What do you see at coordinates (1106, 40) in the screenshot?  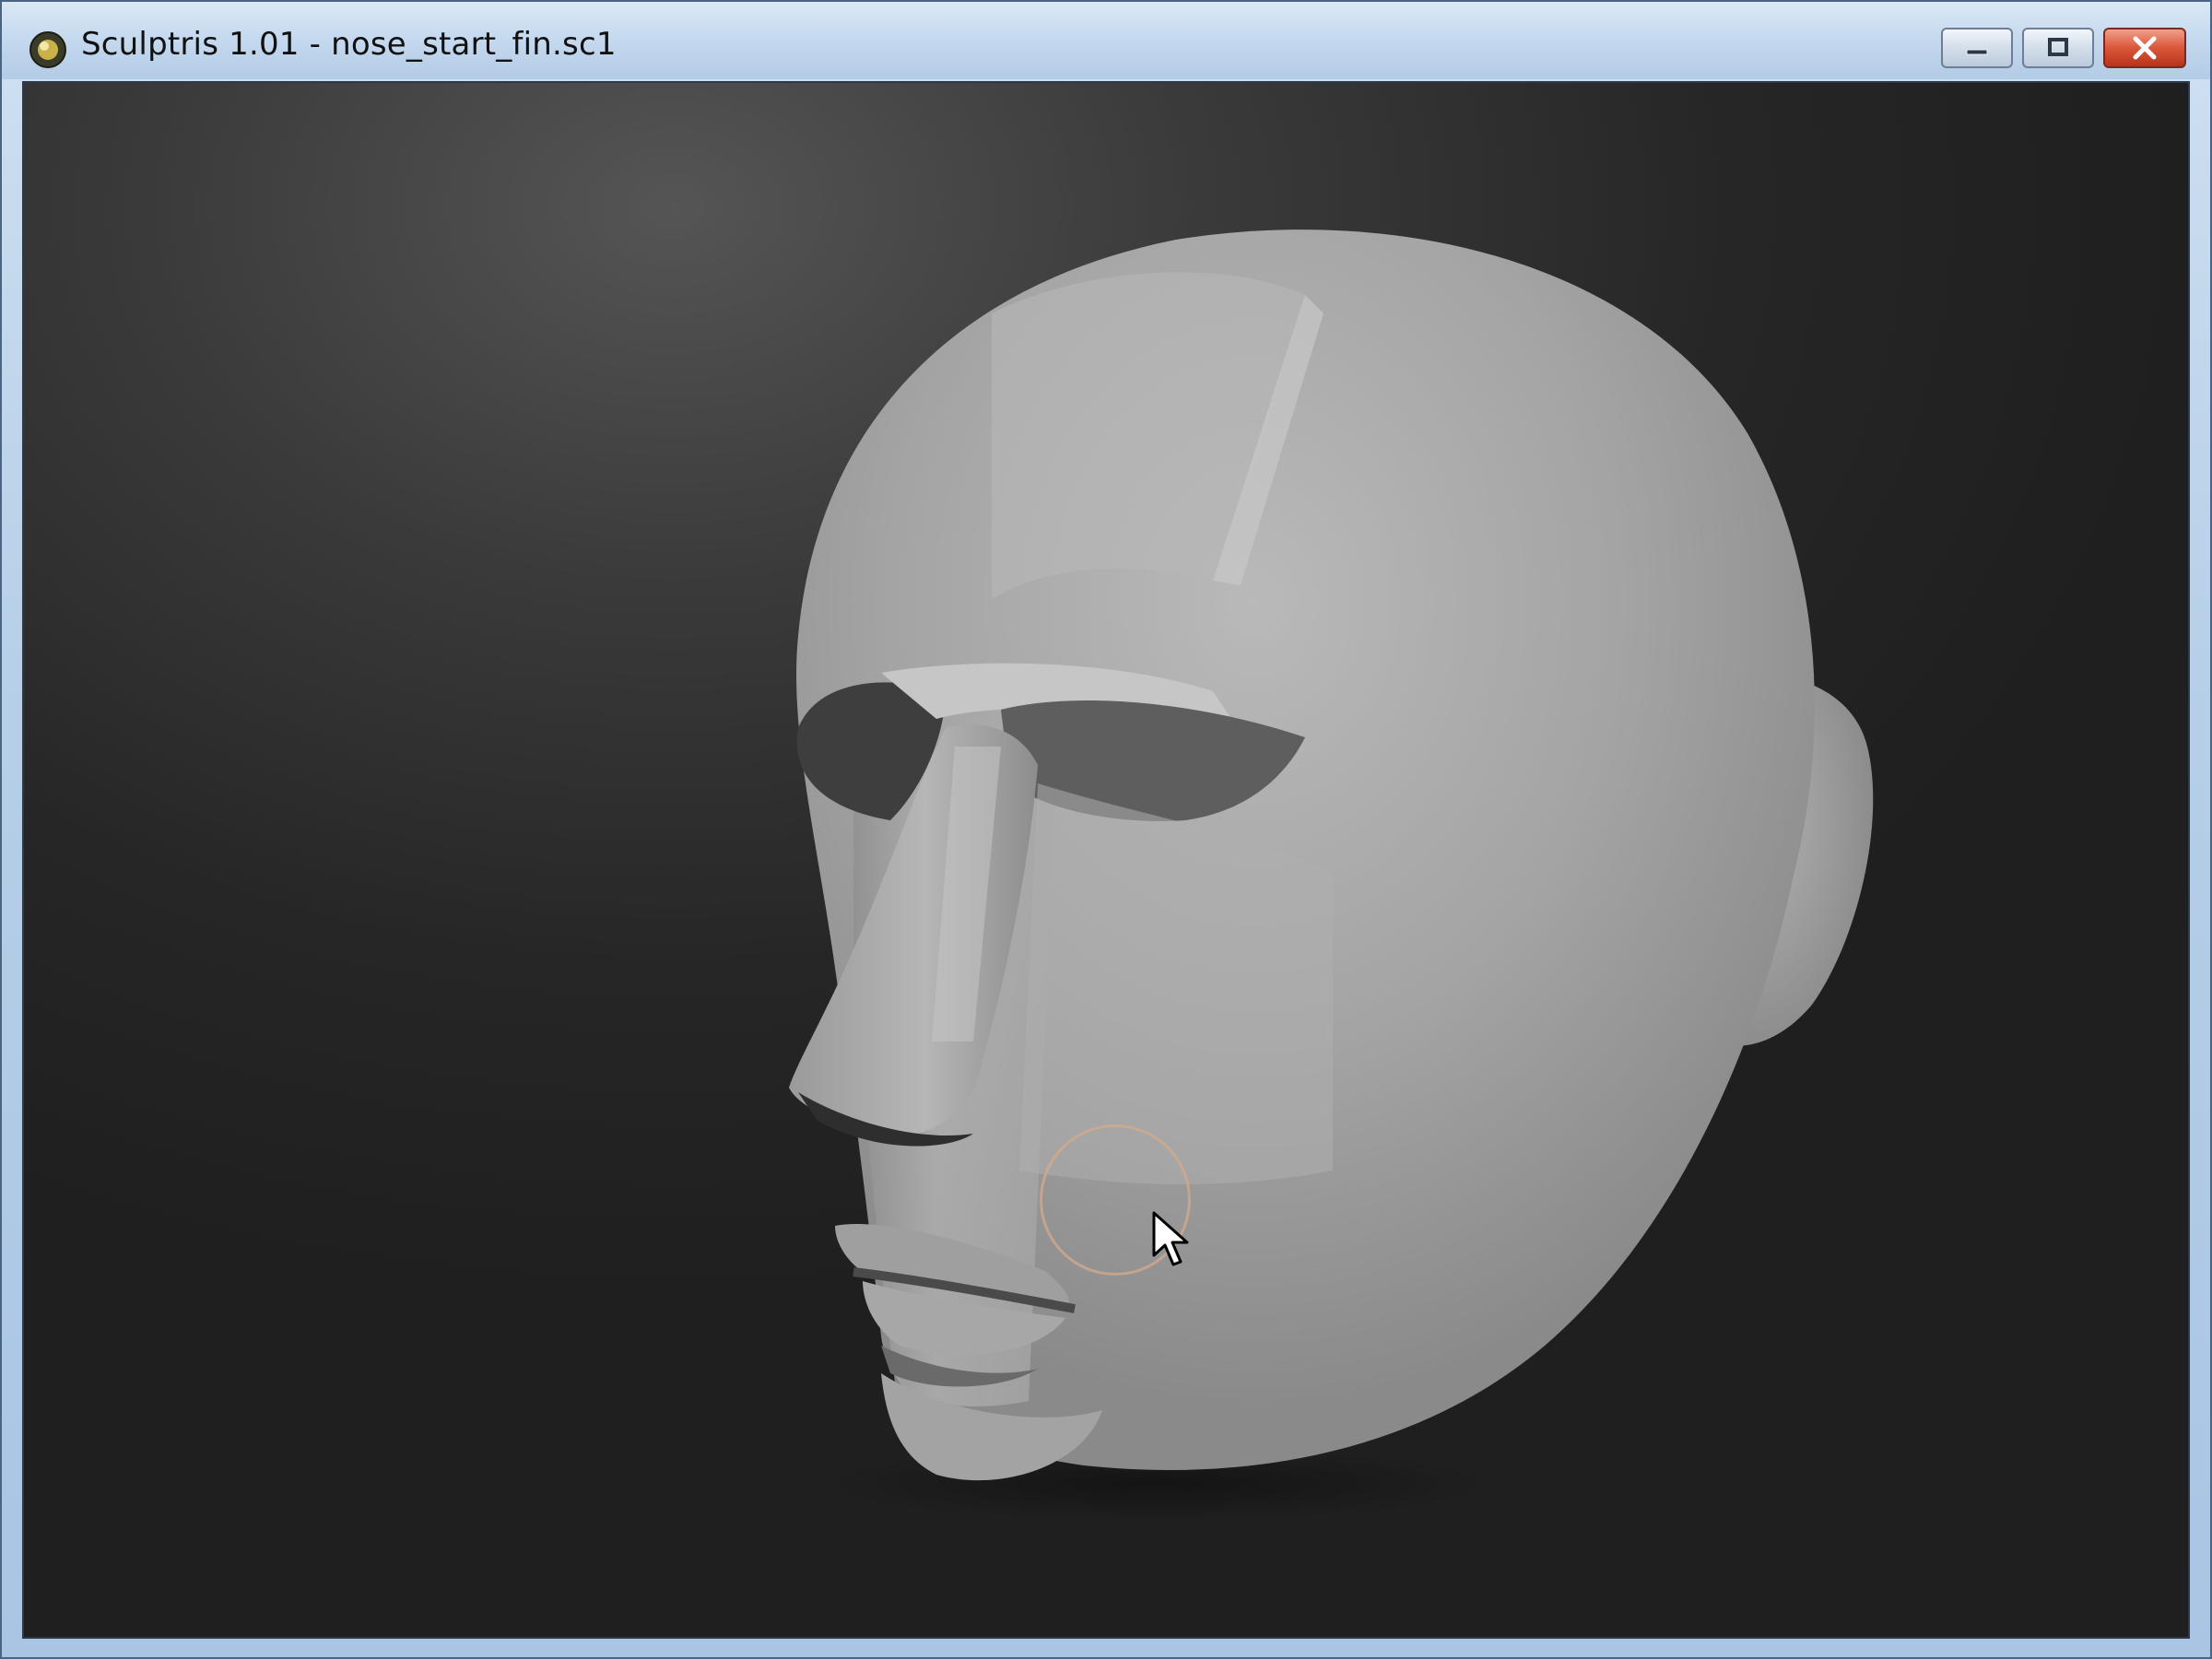 I see `title-bar: Sculptris 1.01 - nose_start_fin.sc1` at bounding box center [1106, 40].